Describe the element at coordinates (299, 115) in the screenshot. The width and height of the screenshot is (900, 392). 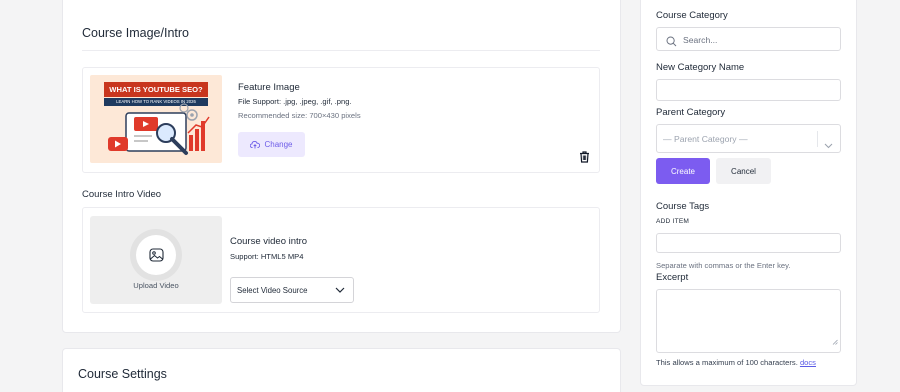
I see `recommended-size-text: Recommended size: 700×430 pixels` at that location.